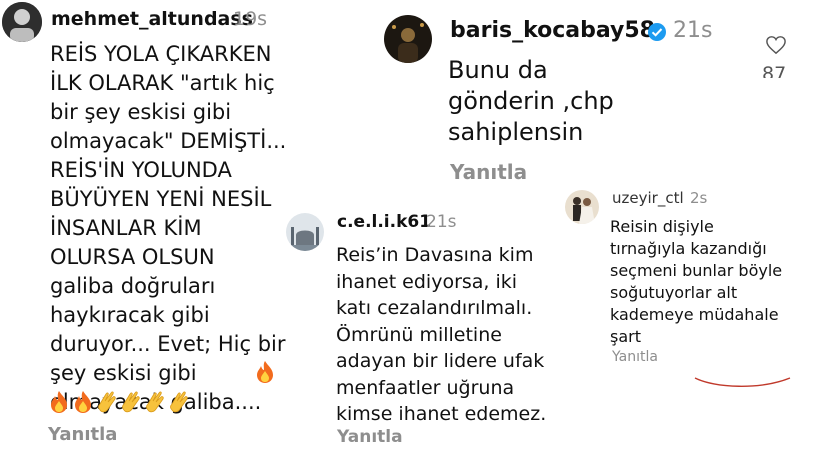 Image resolution: width=820 pixels, height=461 pixels. Describe the element at coordinates (742, 382) in the screenshot. I see `red-underline-annotation` at that location.